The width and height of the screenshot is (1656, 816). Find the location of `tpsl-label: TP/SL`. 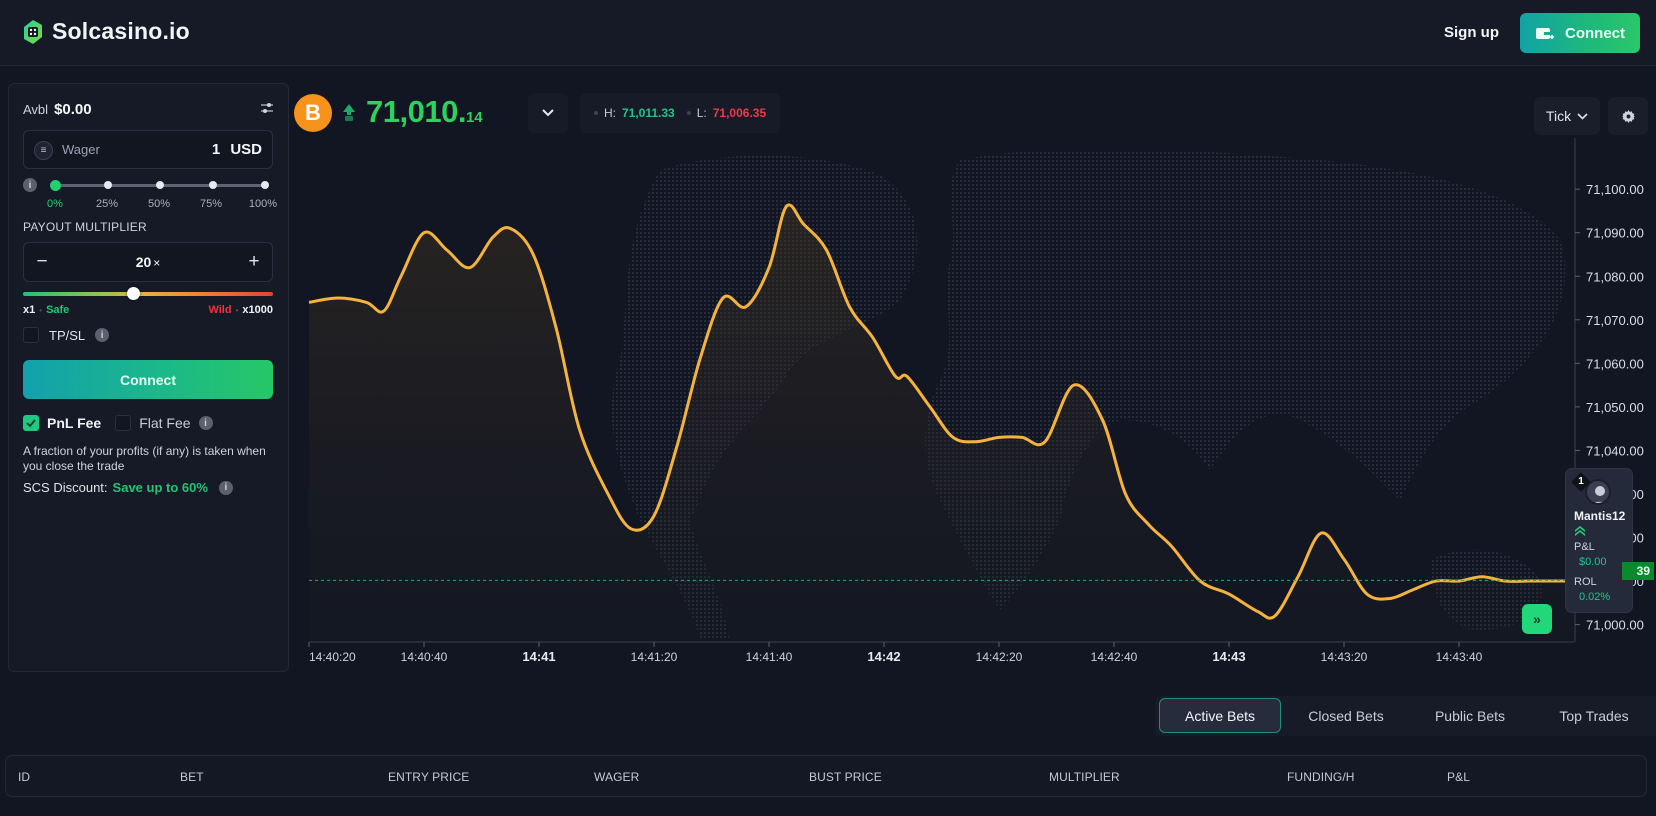

tpsl-label: TP/SL is located at coordinates (67, 335).